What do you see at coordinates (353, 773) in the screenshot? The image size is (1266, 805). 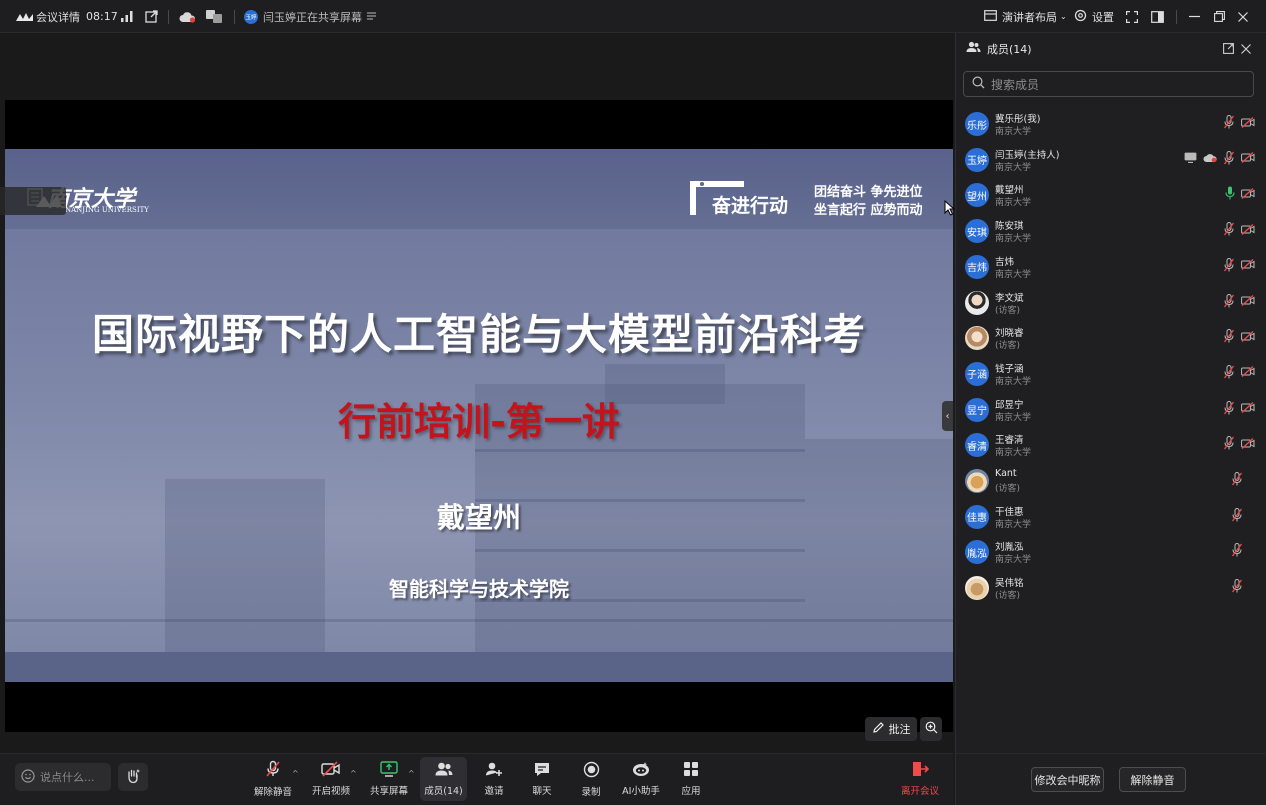 I see `video-options-chevron-icon: ^` at bounding box center [353, 773].